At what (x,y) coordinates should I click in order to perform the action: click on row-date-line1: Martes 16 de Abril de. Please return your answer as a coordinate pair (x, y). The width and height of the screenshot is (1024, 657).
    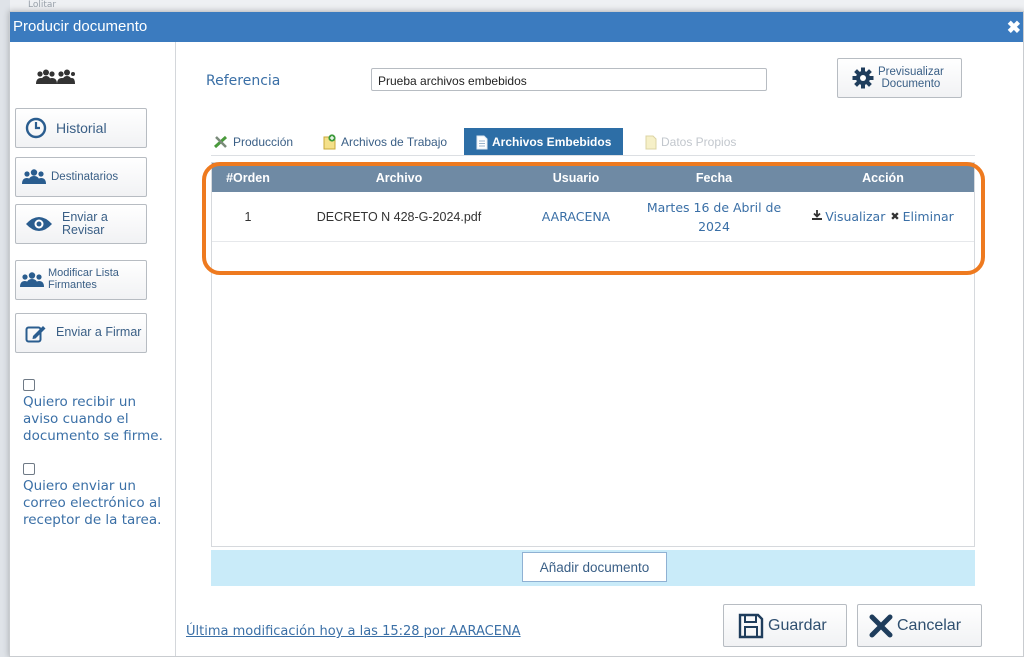
    Looking at the image, I should click on (714, 207).